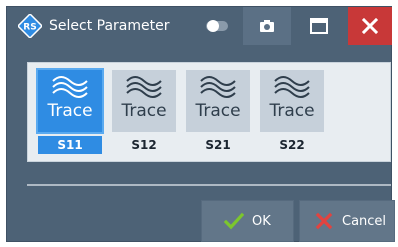 This screenshot has width=398, height=247. I want to click on app-logo-icon: RS, so click(30, 26).